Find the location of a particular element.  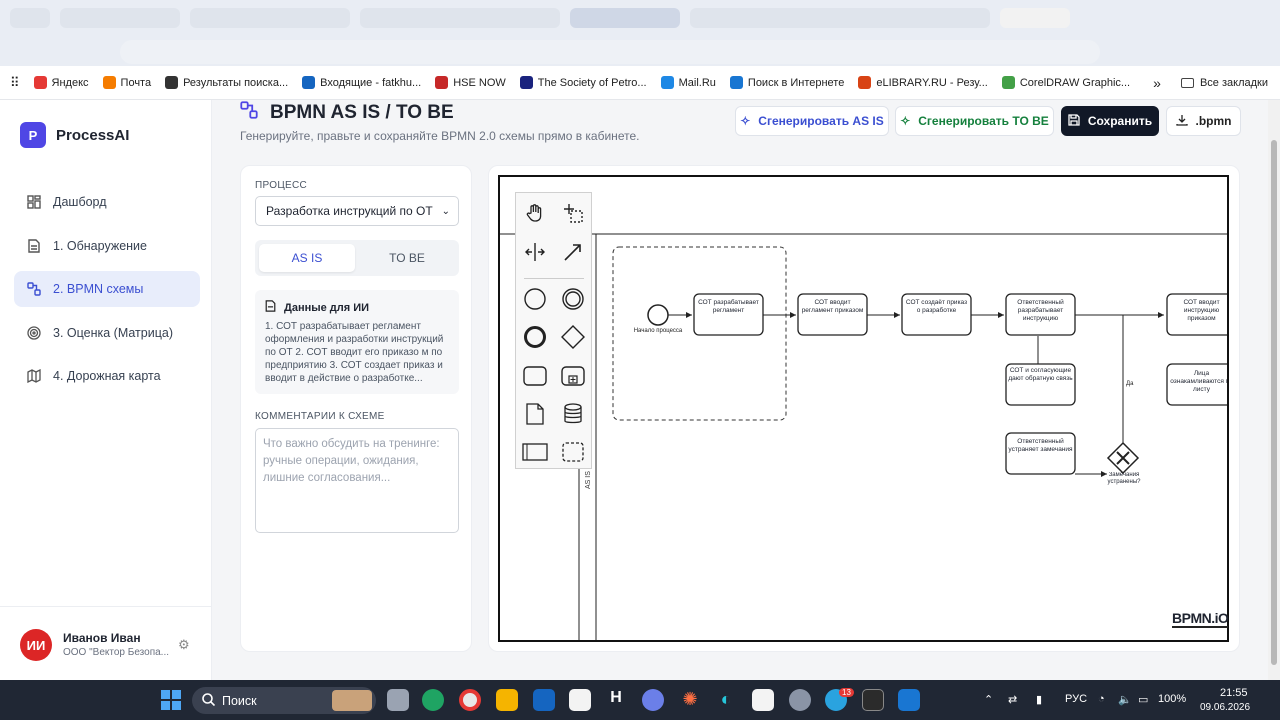

task-t3: СОТ создаёт приказ о разработке is located at coordinates (936, 314).